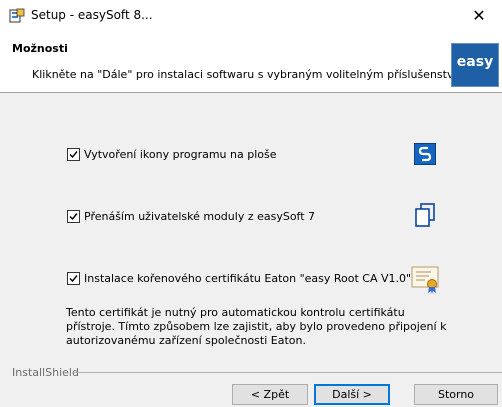 The image size is (502, 407). I want to click on option-desktop-icon: Vytvoření ikony programu na ploše, so click(172, 154).